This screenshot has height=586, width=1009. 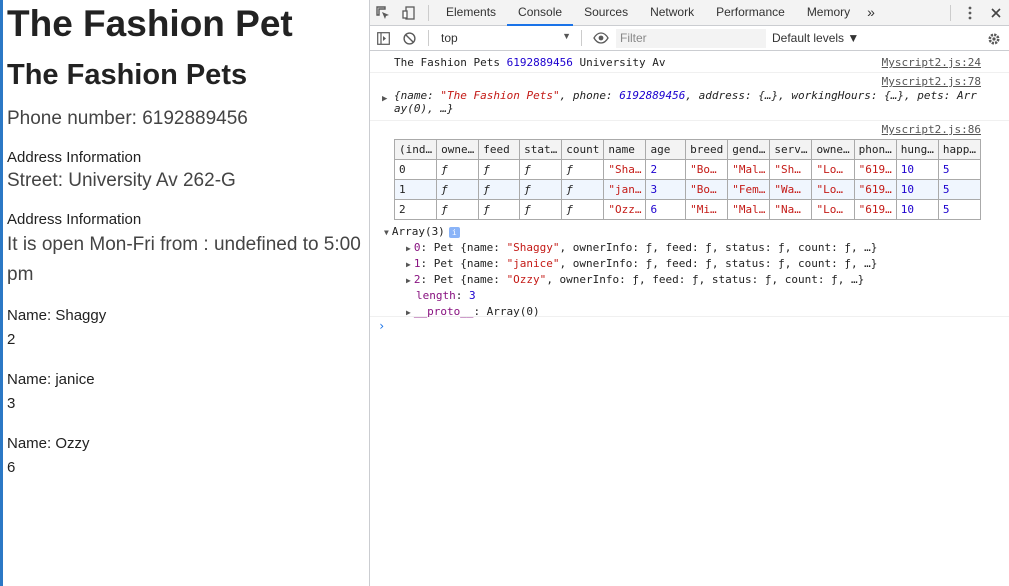 What do you see at coordinates (428, 12) in the screenshot?
I see `tabbar-separator` at bounding box center [428, 12].